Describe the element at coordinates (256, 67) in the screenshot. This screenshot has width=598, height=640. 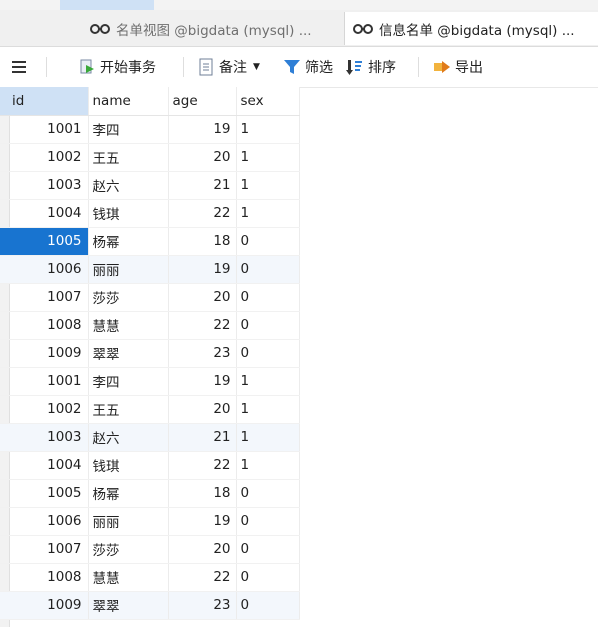
I see `chevron-down-icon: ▼` at that location.